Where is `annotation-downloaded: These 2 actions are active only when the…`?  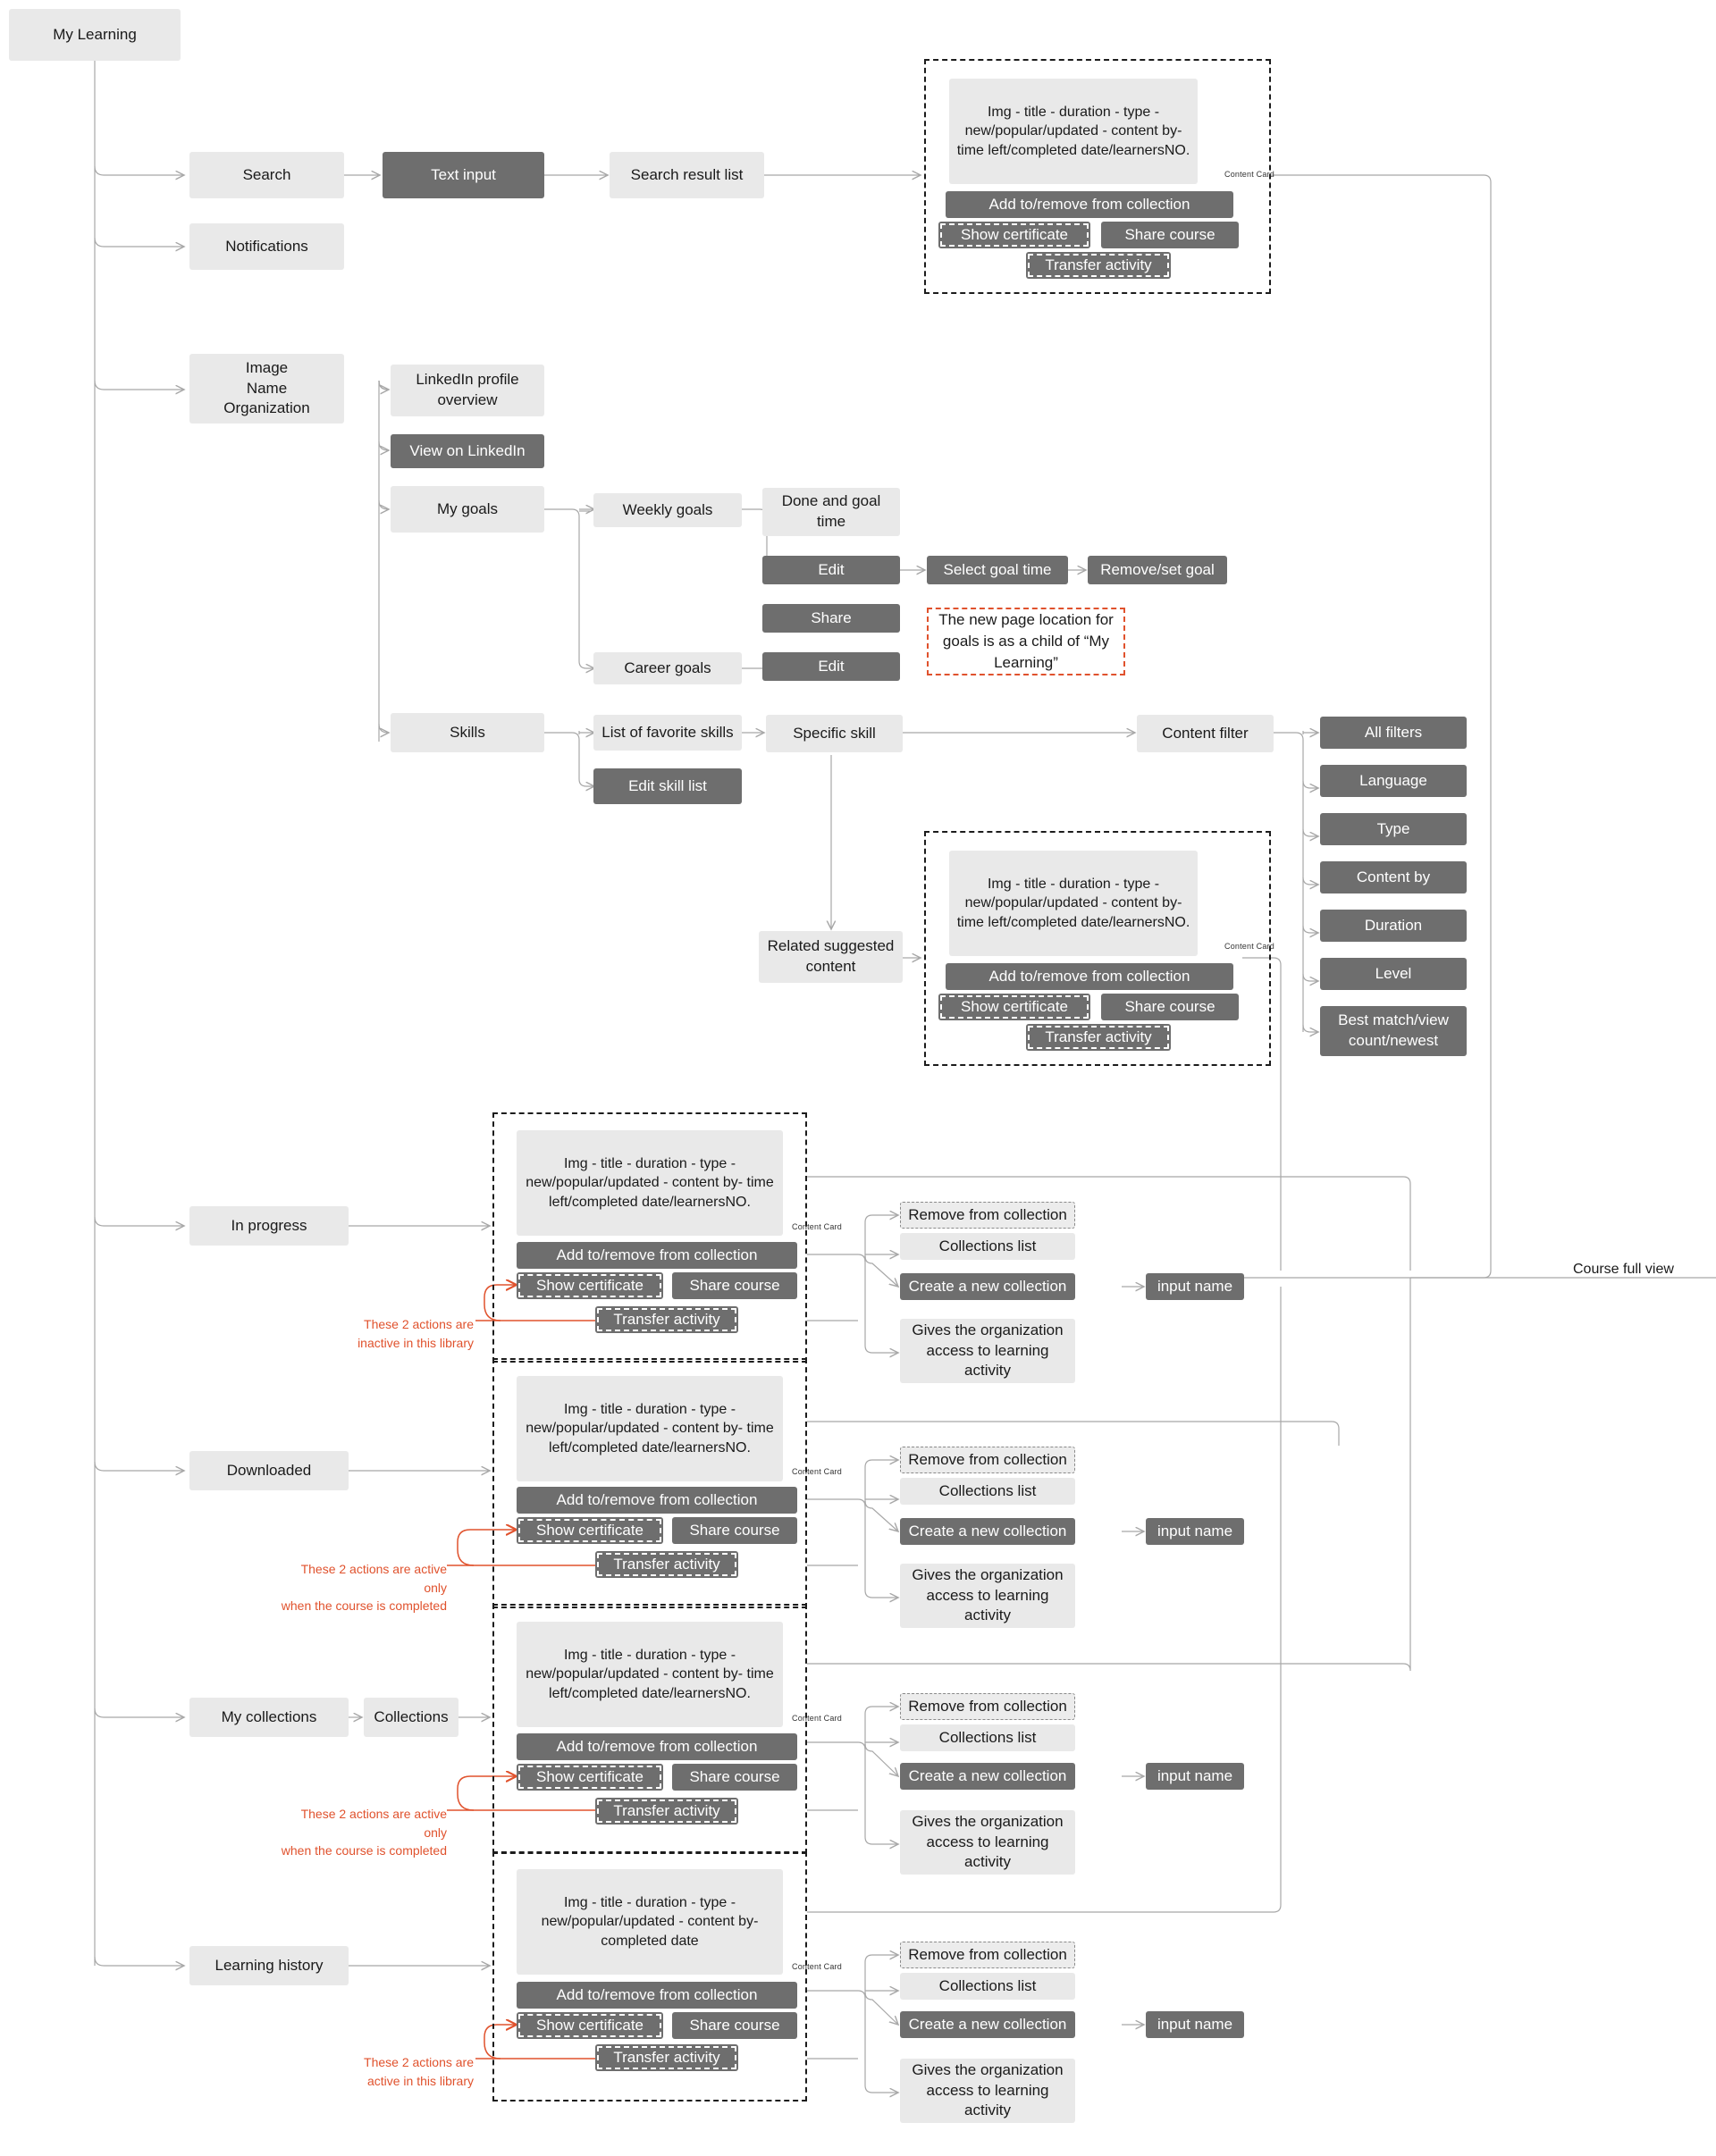 annotation-downloaded: These 2 actions are active only when the… is located at coordinates (364, 1587).